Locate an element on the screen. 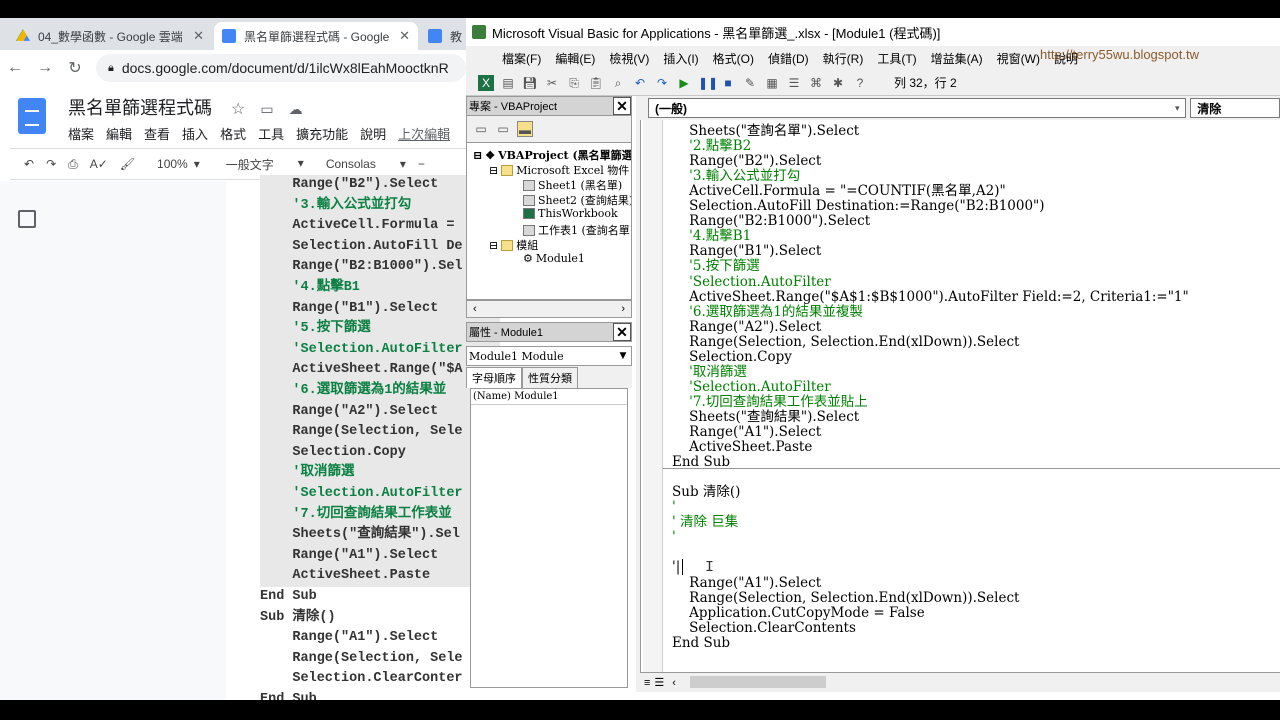 The height and width of the screenshot is (720, 1280). tree-node-modules: ⊟ 模組 is located at coordinates (513, 245).